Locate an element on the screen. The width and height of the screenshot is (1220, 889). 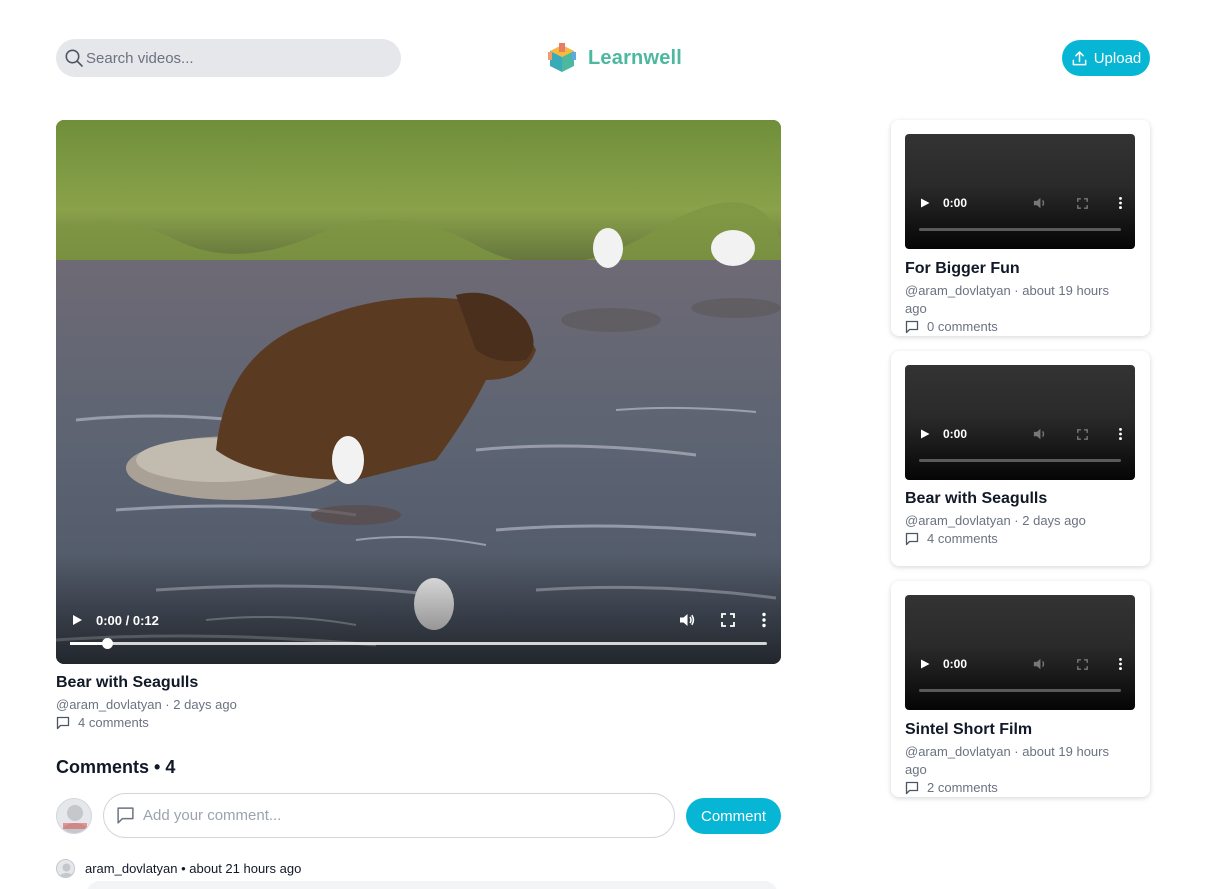
seek-bar-fill is located at coordinates (88, 643).